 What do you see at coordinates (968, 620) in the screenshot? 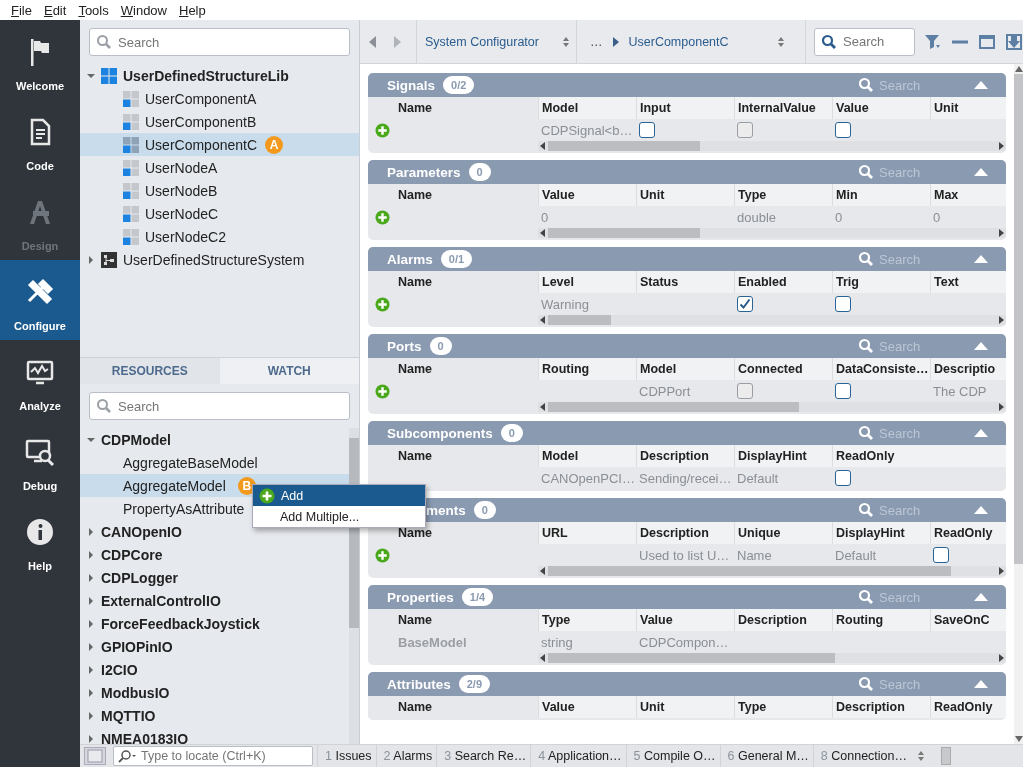
I see `column-header: SaveOnC` at bounding box center [968, 620].